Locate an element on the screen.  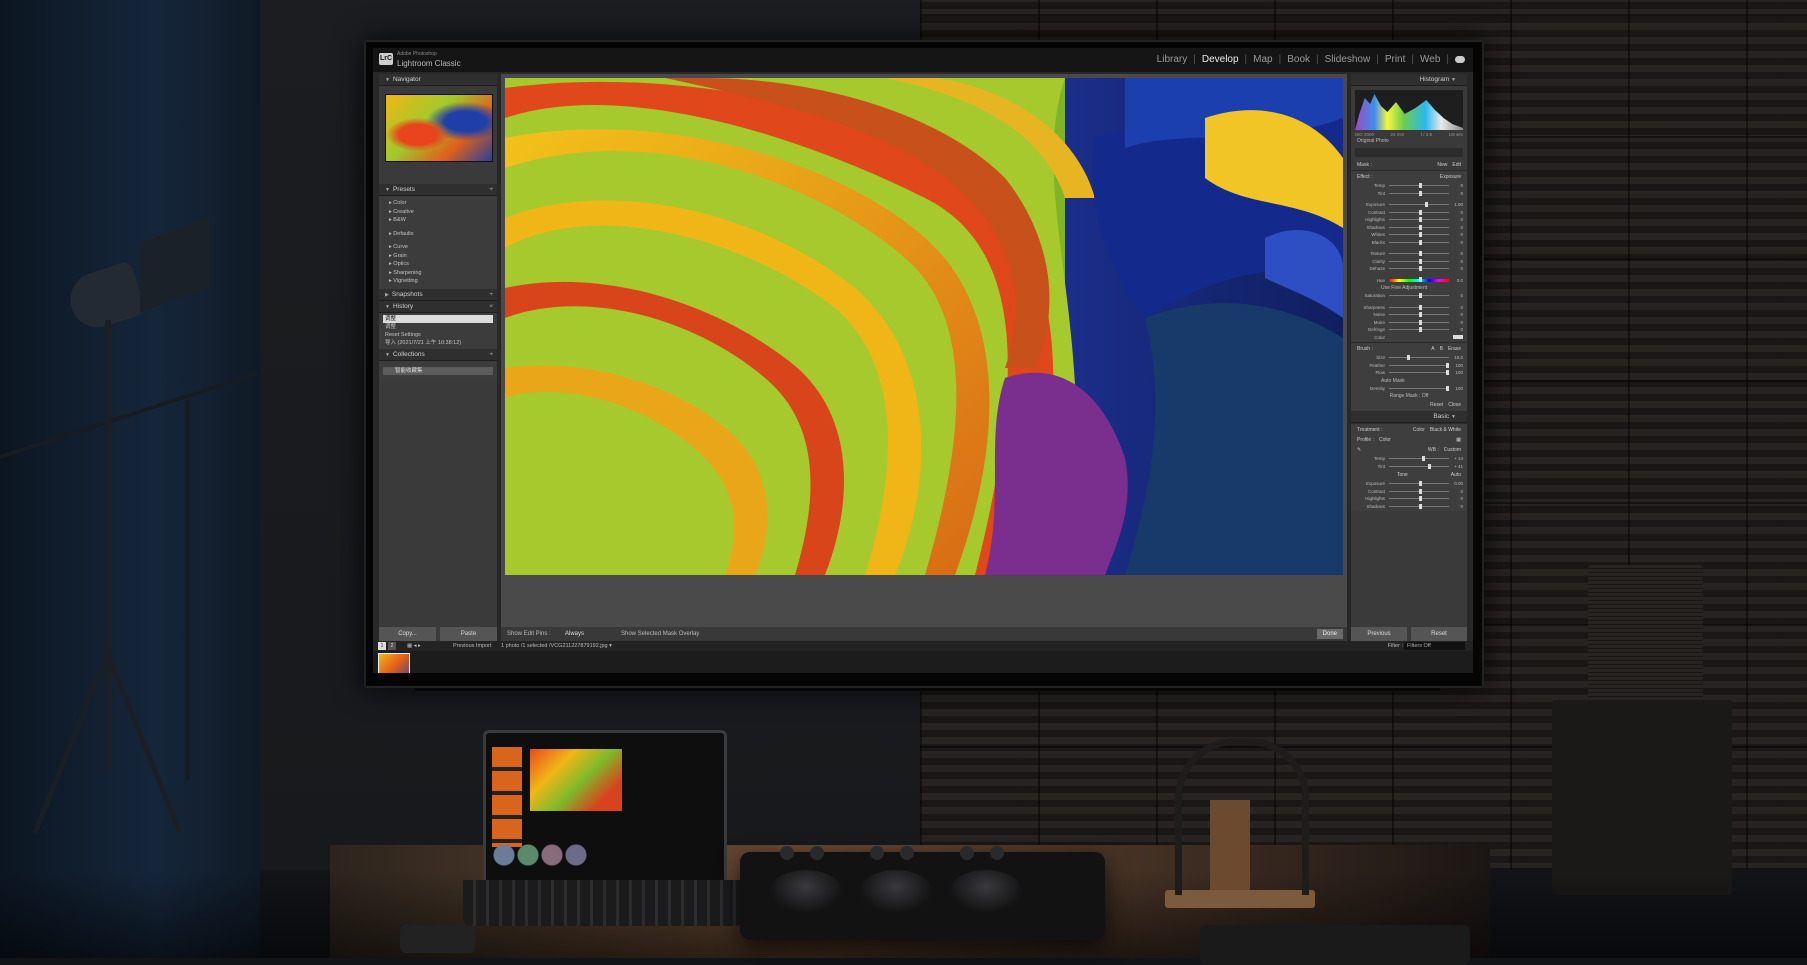
filmstrip-thumbnail is located at coordinates (394, 663).